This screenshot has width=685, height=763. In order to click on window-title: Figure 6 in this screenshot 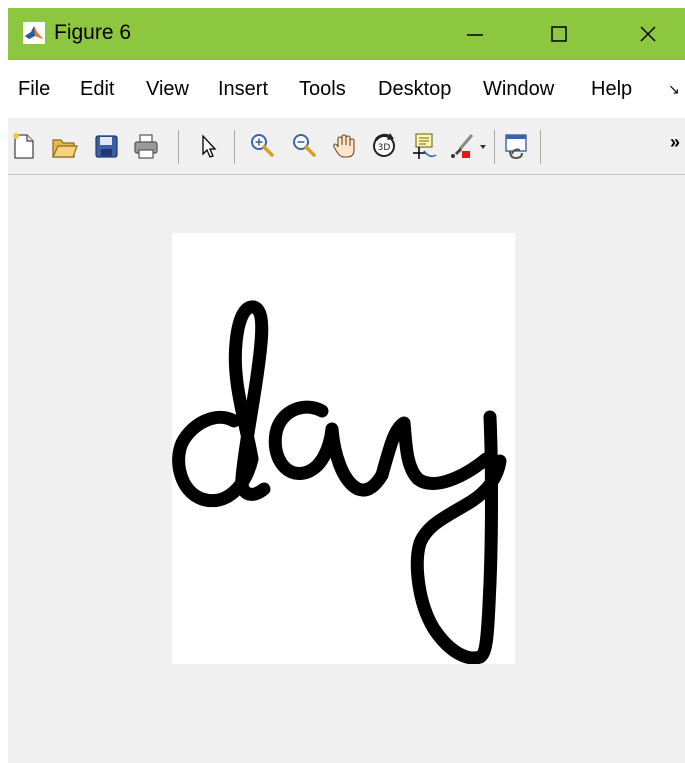, I will do `click(93, 32)`.